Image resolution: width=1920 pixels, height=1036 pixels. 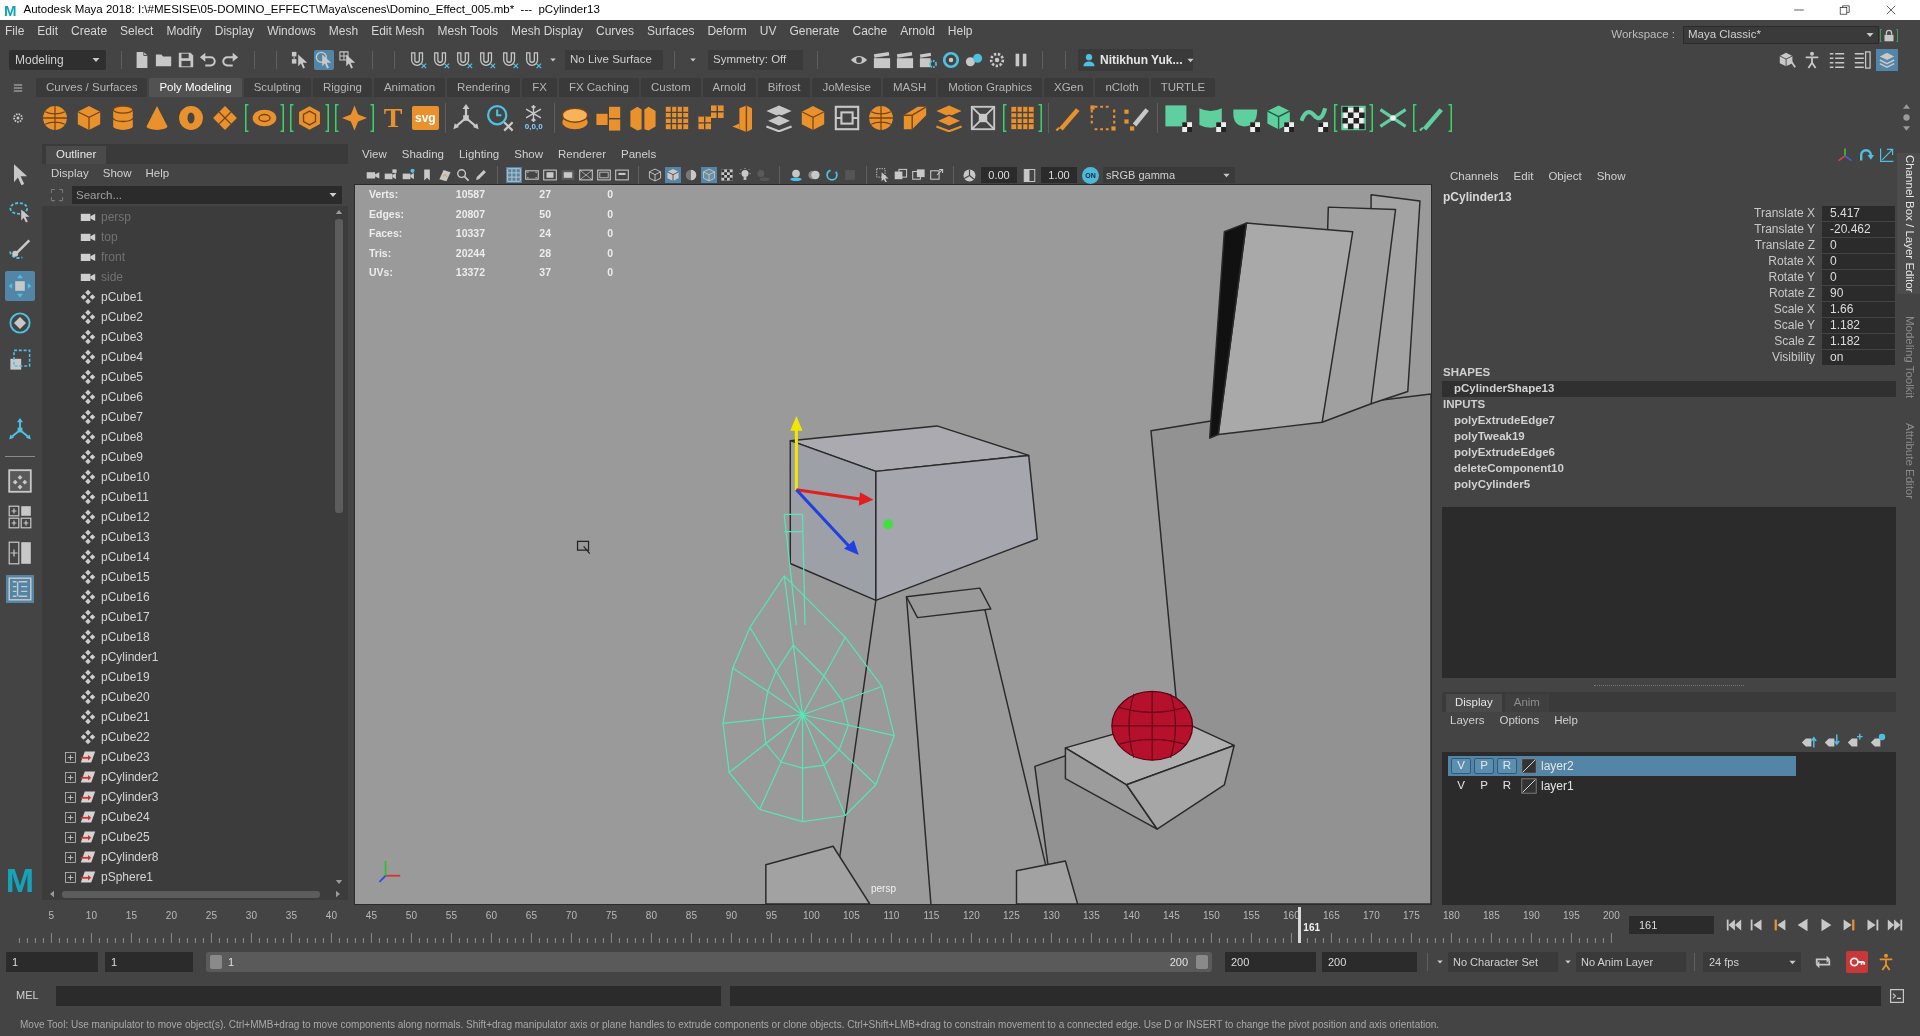 I want to click on outliner-item: pCube17, so click(x=125, y=617).